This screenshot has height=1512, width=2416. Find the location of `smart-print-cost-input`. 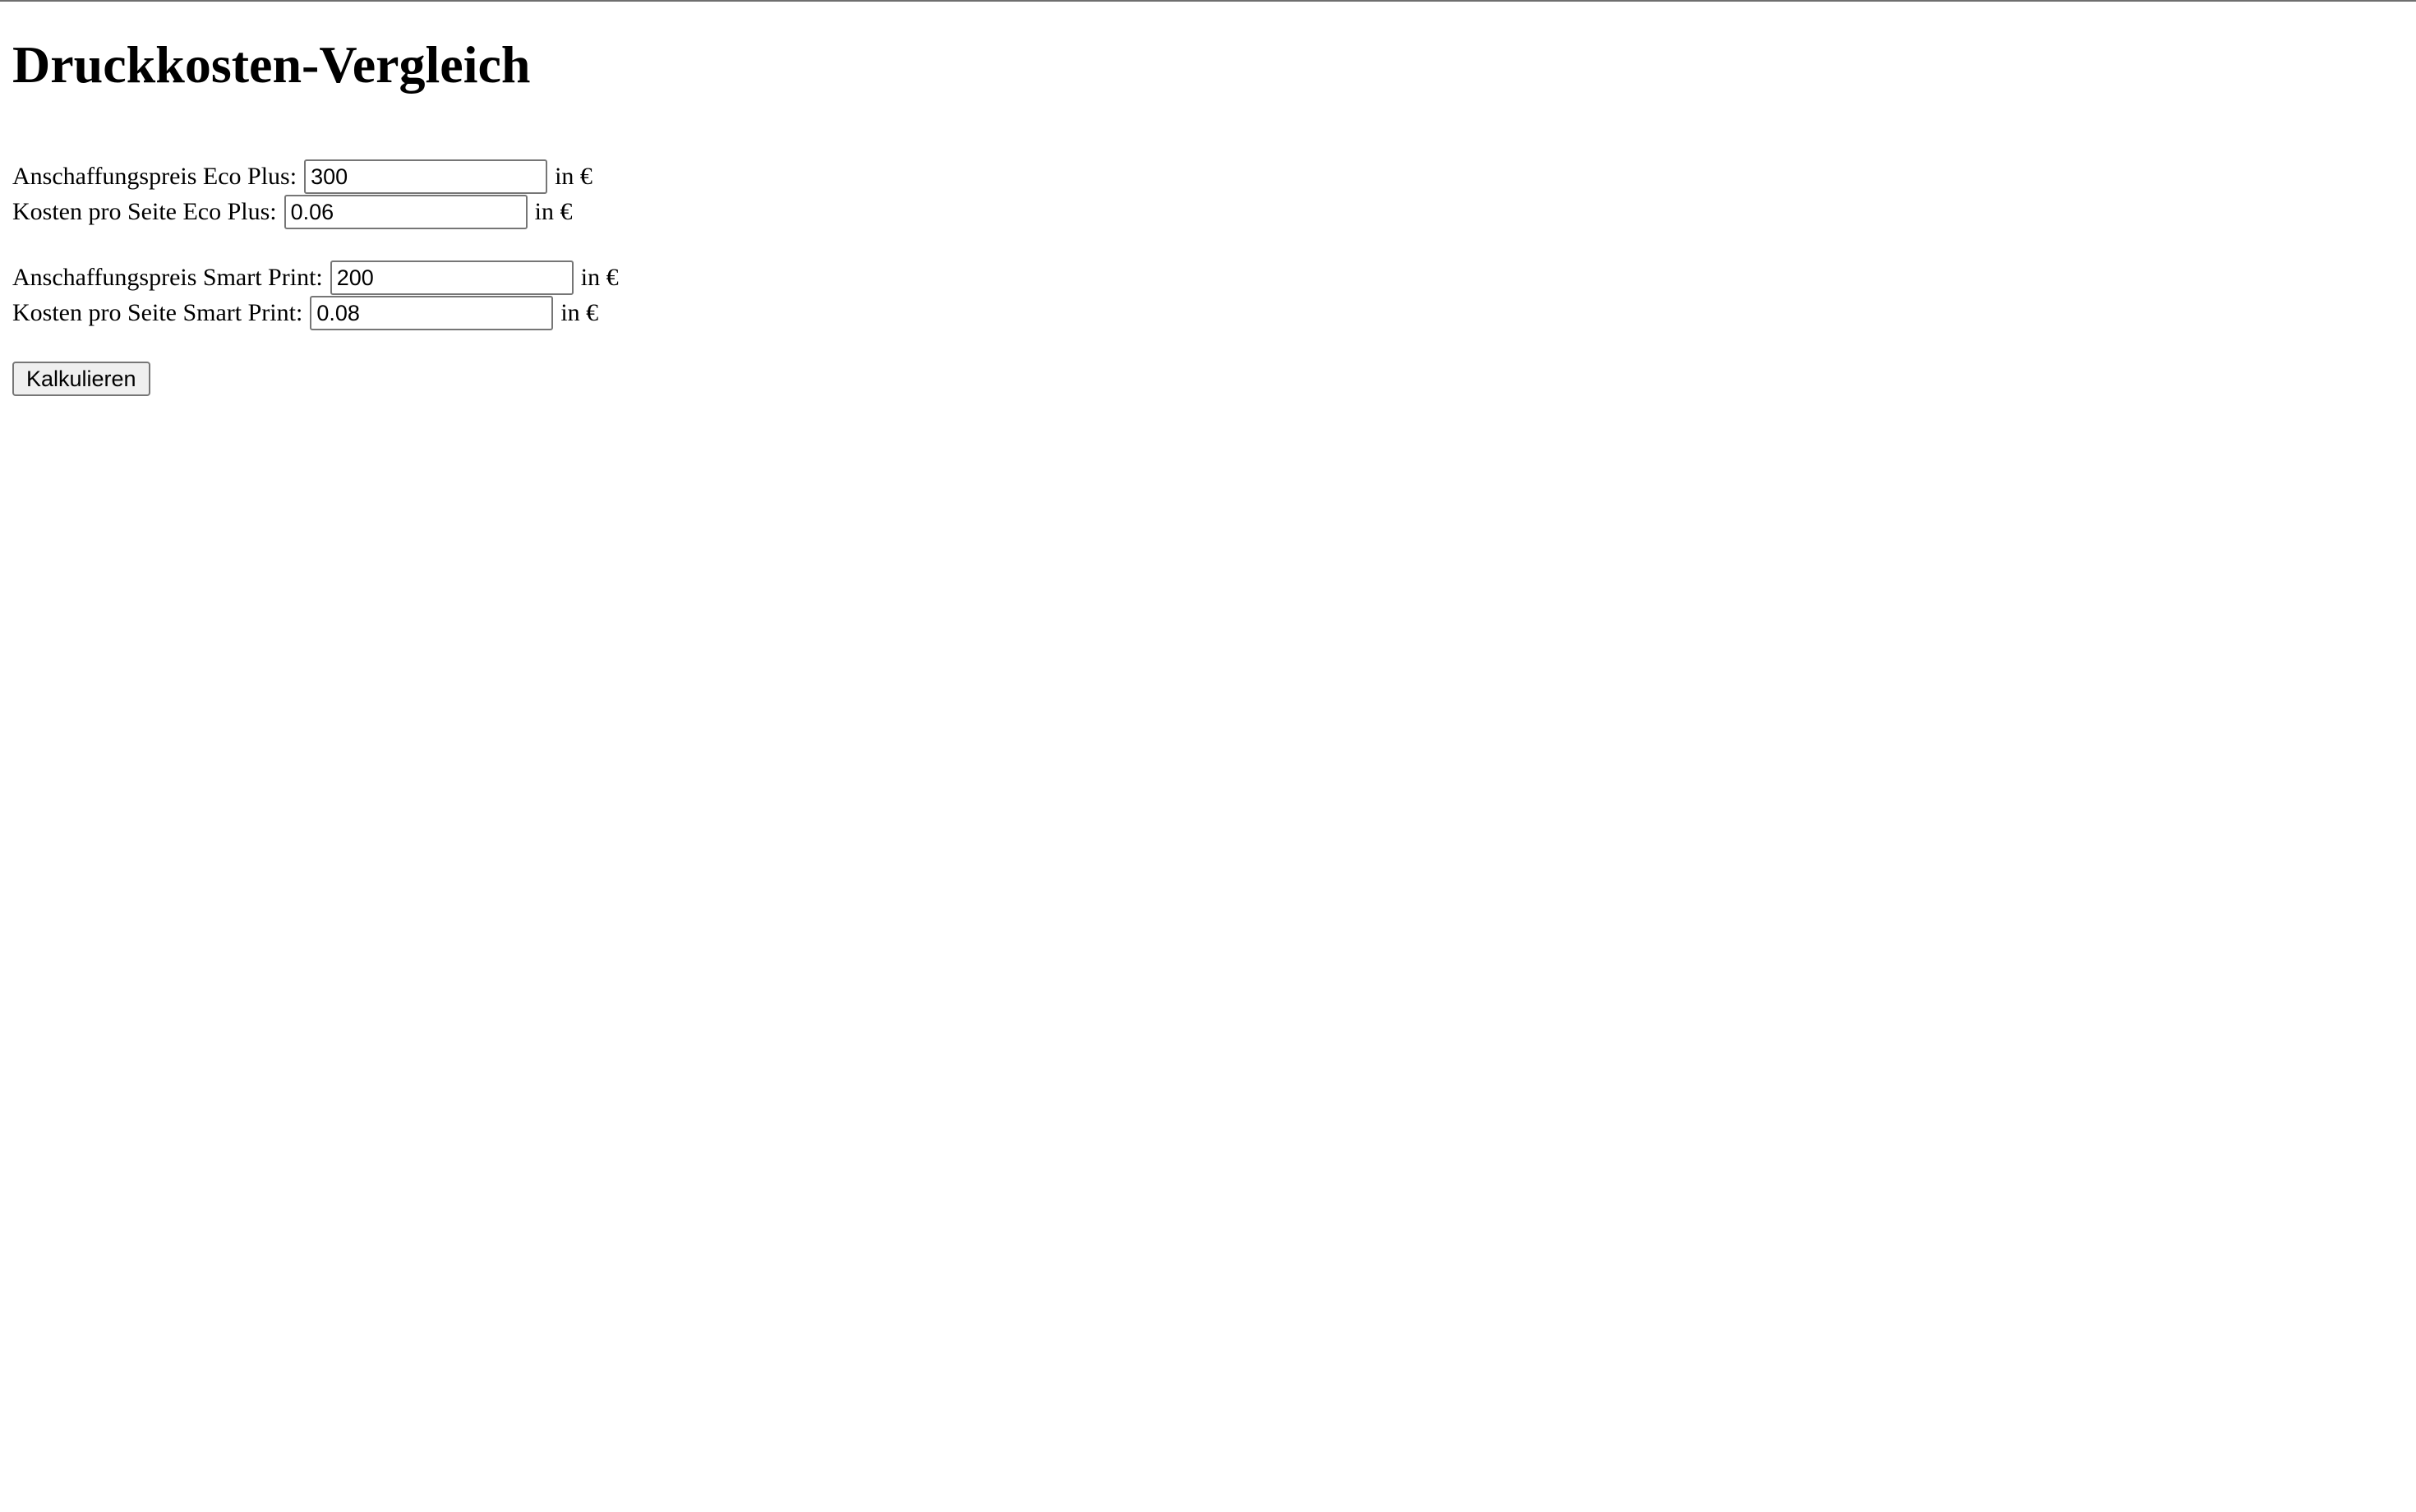

smart-print-cost-input is located at coordinates (432, 313).